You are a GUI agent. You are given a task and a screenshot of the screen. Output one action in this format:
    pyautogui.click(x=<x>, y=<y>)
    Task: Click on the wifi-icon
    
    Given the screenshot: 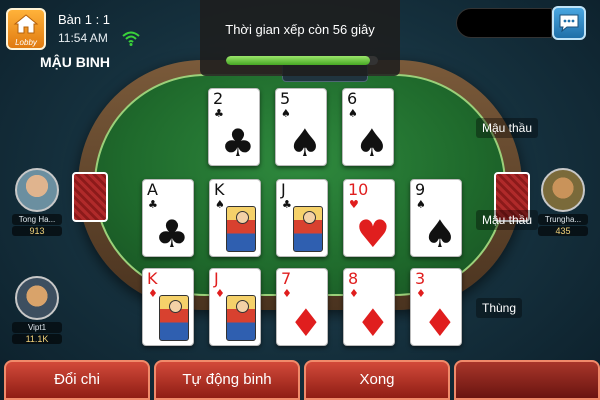 What is the action you would take?
    pyautogui.click(x=131, y=38)
    